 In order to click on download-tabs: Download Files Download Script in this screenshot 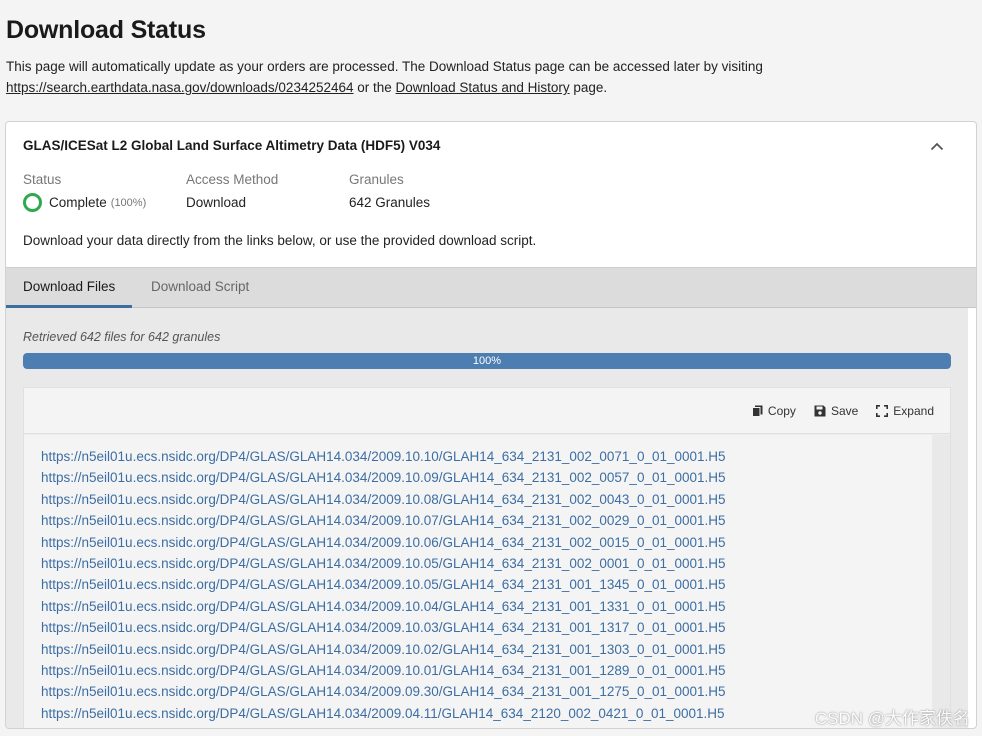, I will do `click(491, 287)`.